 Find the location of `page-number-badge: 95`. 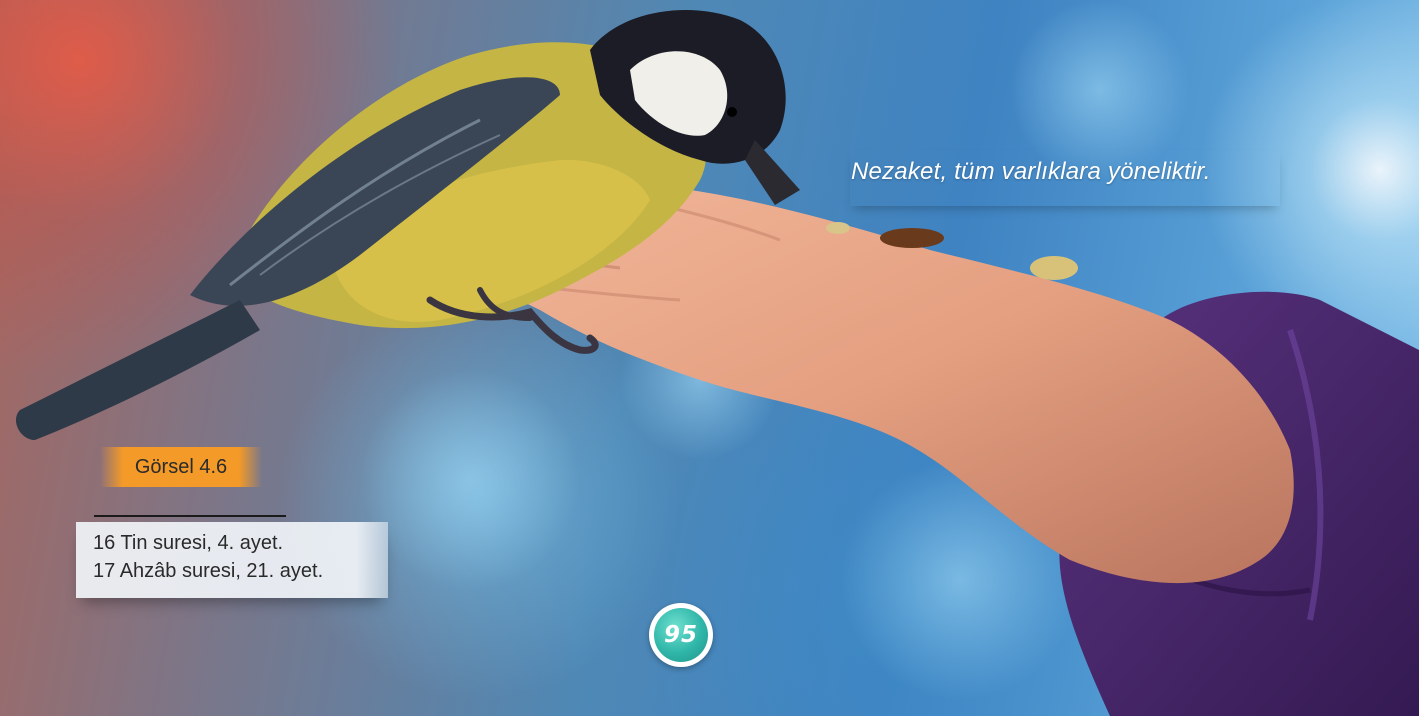

page-number-badge: 95 is located at coordinates (681, 635).